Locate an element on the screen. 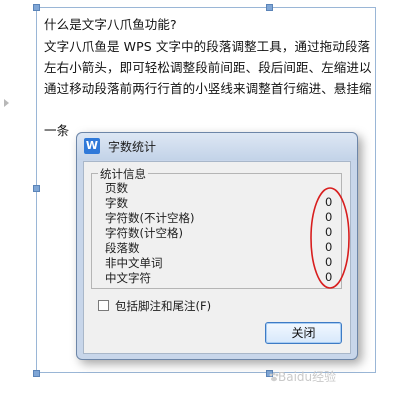 The image size is (400, 400). resize-handle-top-middle is located at coordinates (269, 7).